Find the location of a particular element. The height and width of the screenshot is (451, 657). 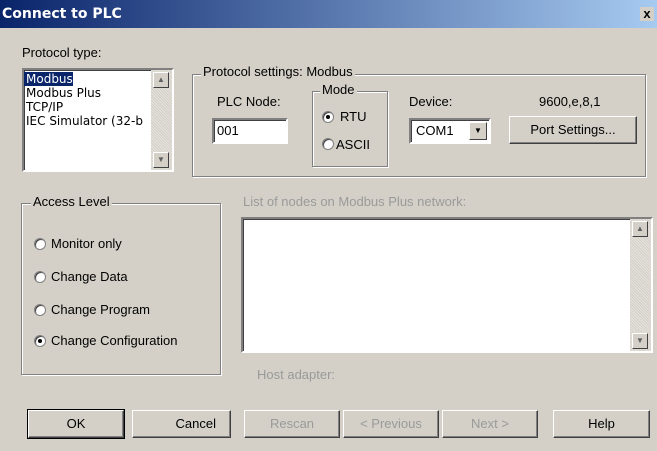

cancel-button: Cancel is located at coordinates (181, 424).